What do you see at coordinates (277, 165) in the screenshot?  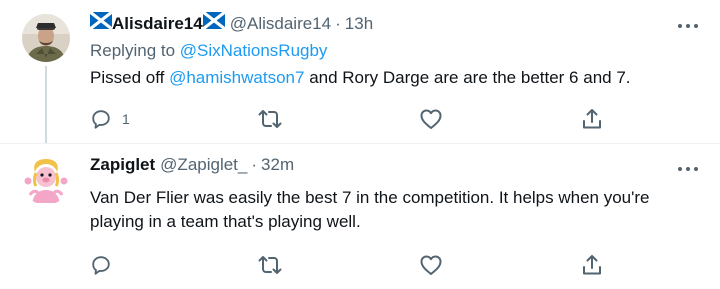 I see `timestamp: 32m` at bounding box center [277, 165].